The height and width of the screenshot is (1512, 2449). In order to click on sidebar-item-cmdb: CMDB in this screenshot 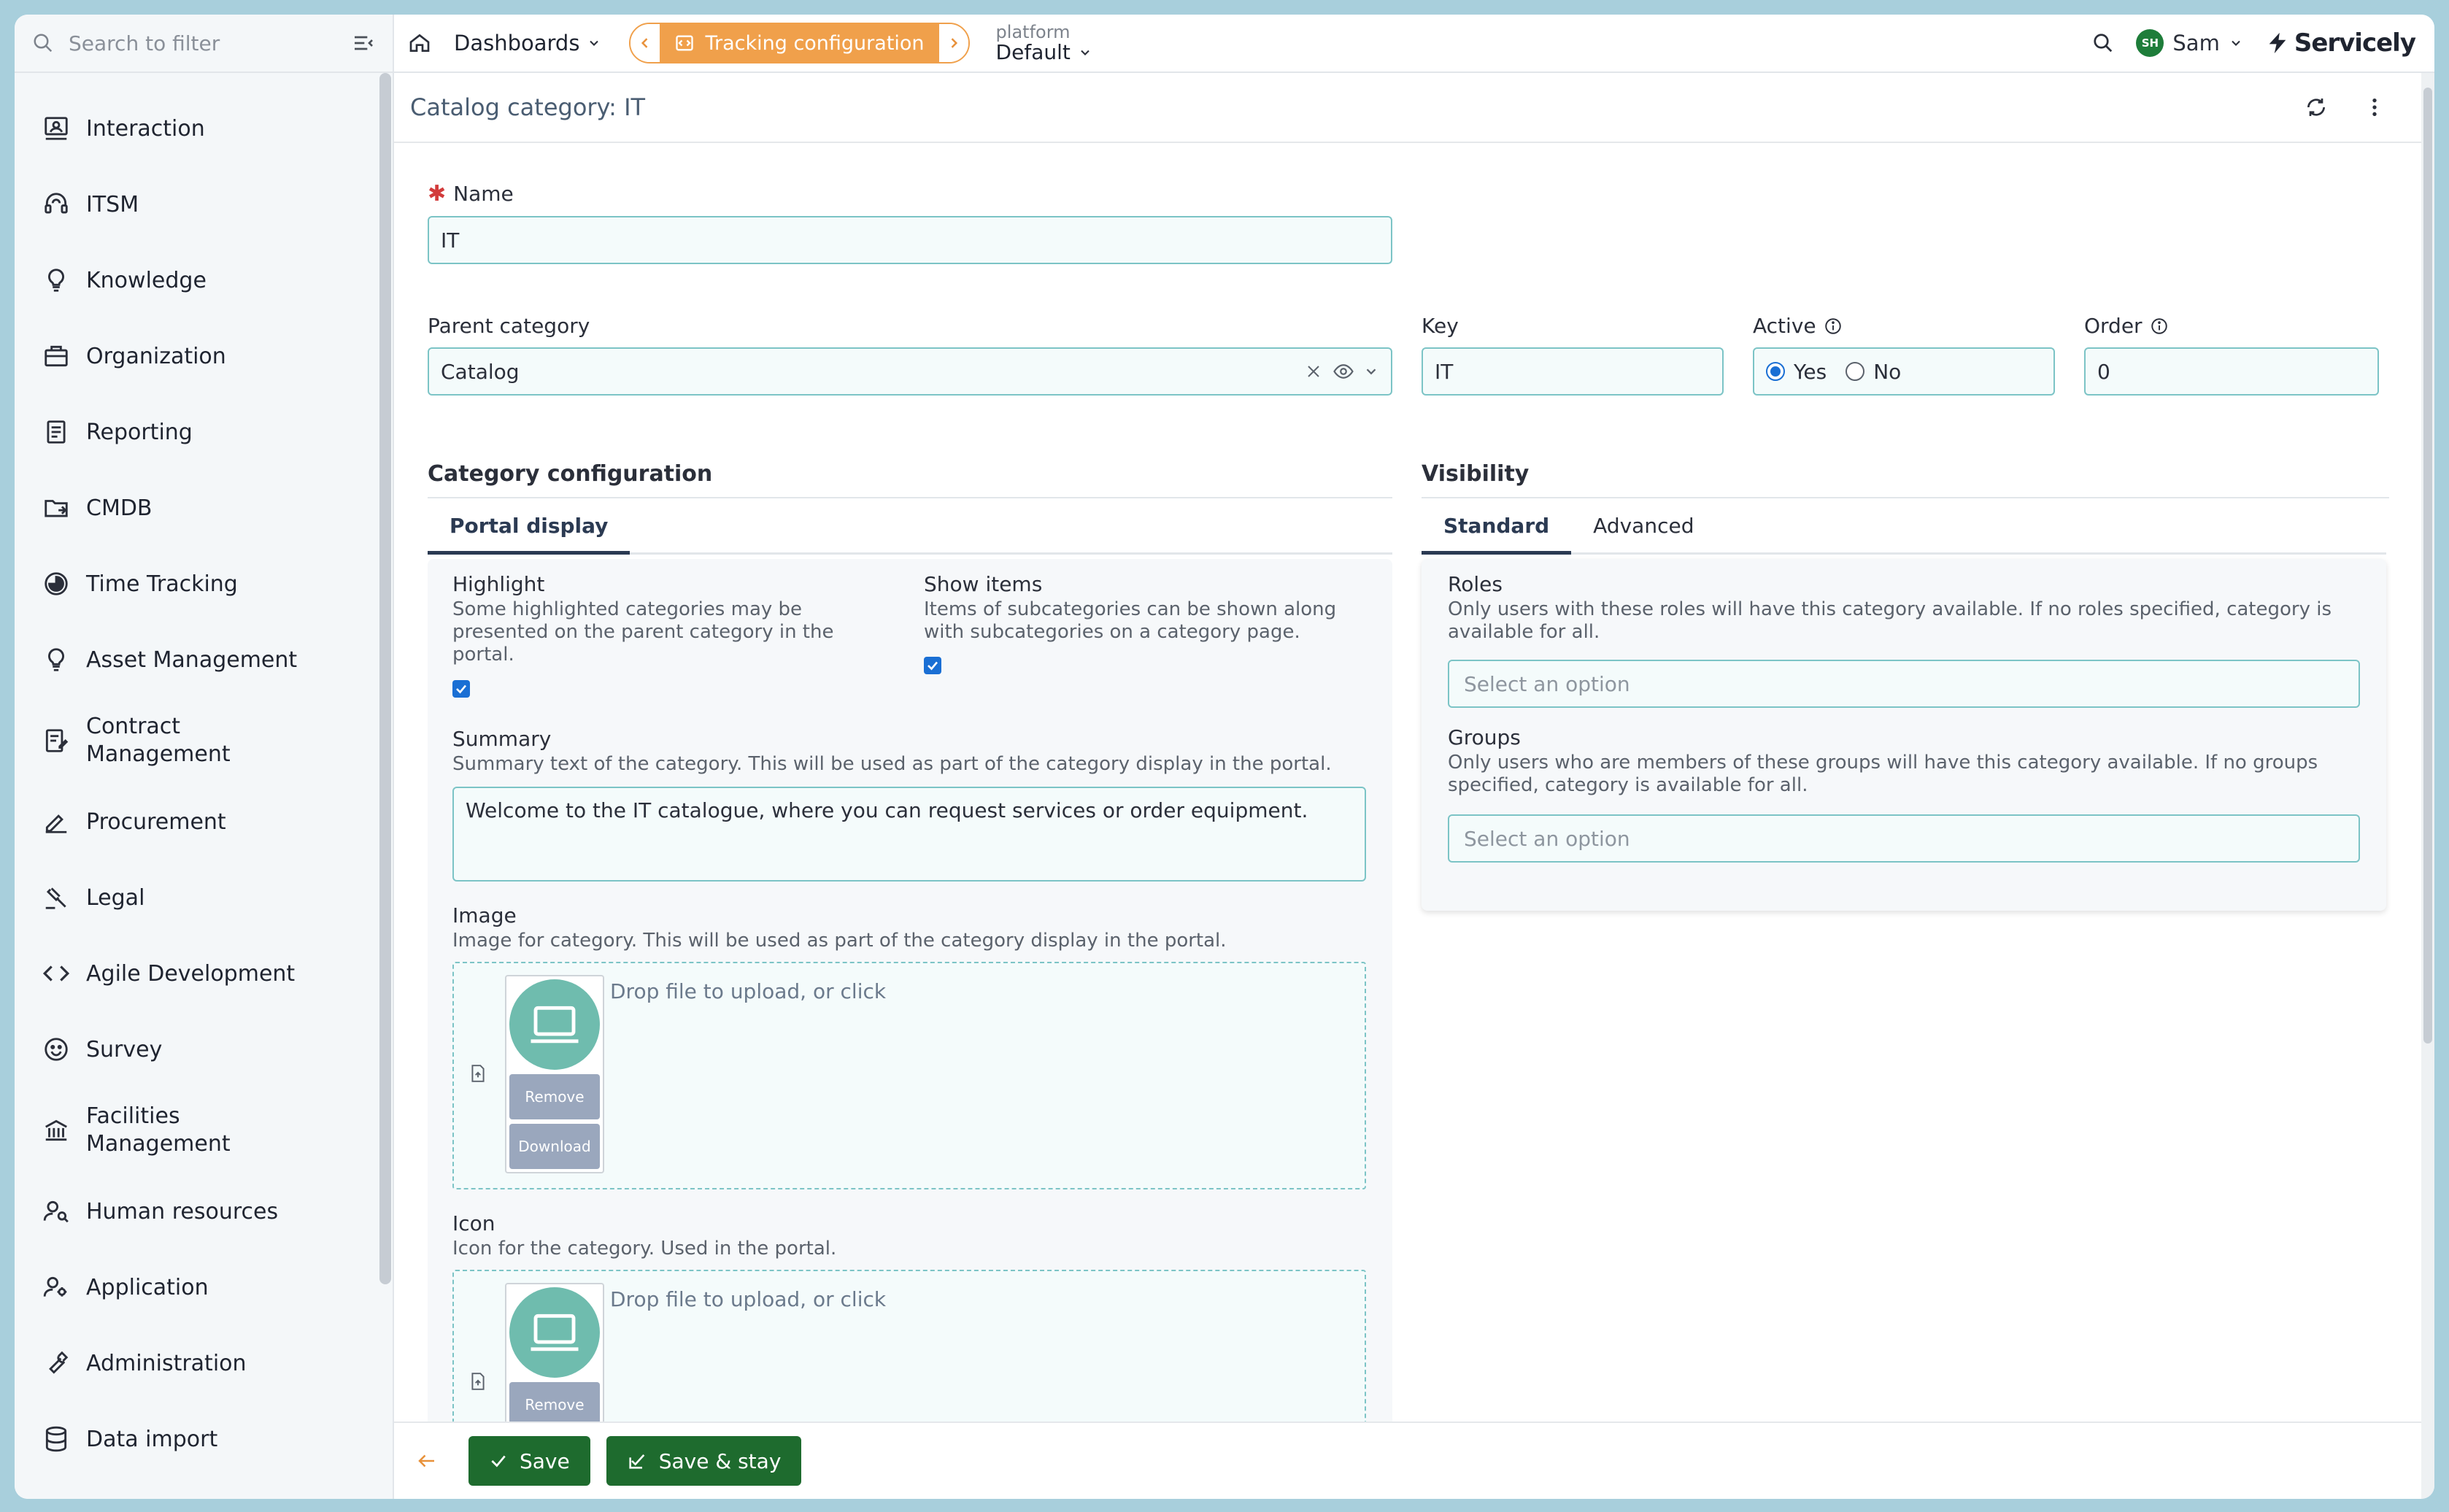, I will do `click(204, 508)`.